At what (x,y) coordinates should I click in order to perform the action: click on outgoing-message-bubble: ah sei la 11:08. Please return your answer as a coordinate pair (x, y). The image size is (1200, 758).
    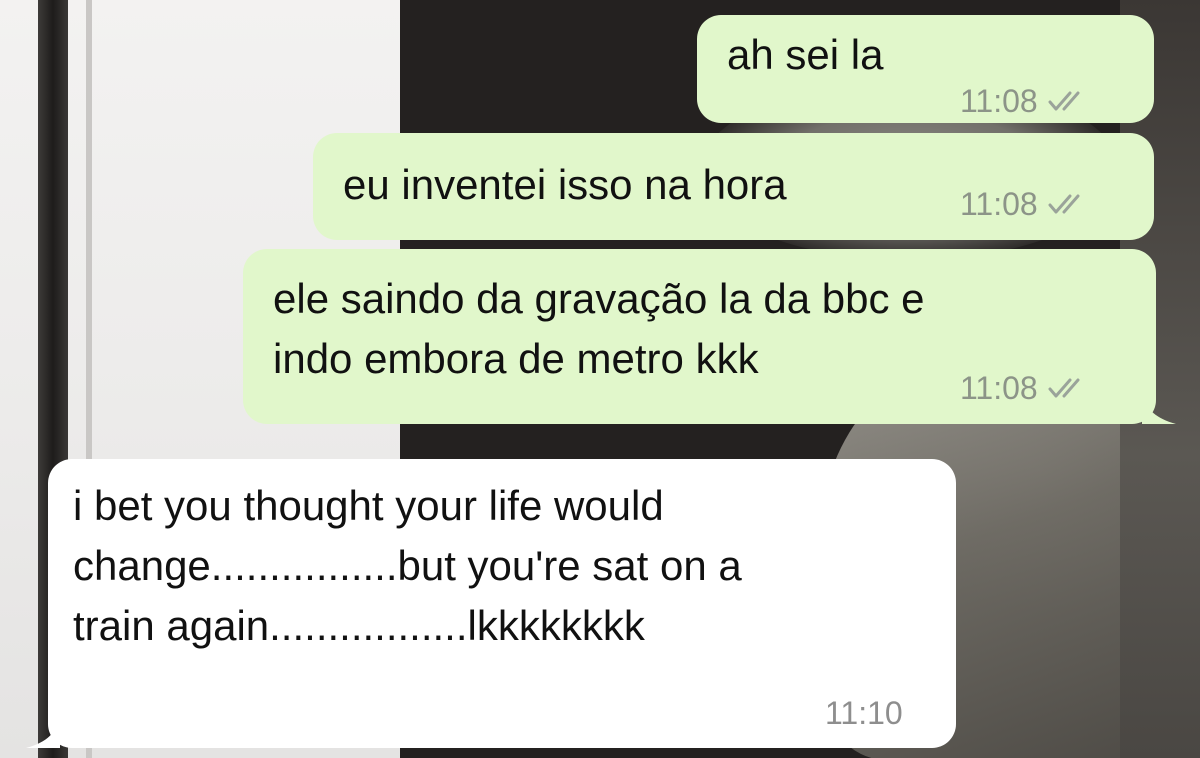
    Looking at the image, I should click on (925, 69).